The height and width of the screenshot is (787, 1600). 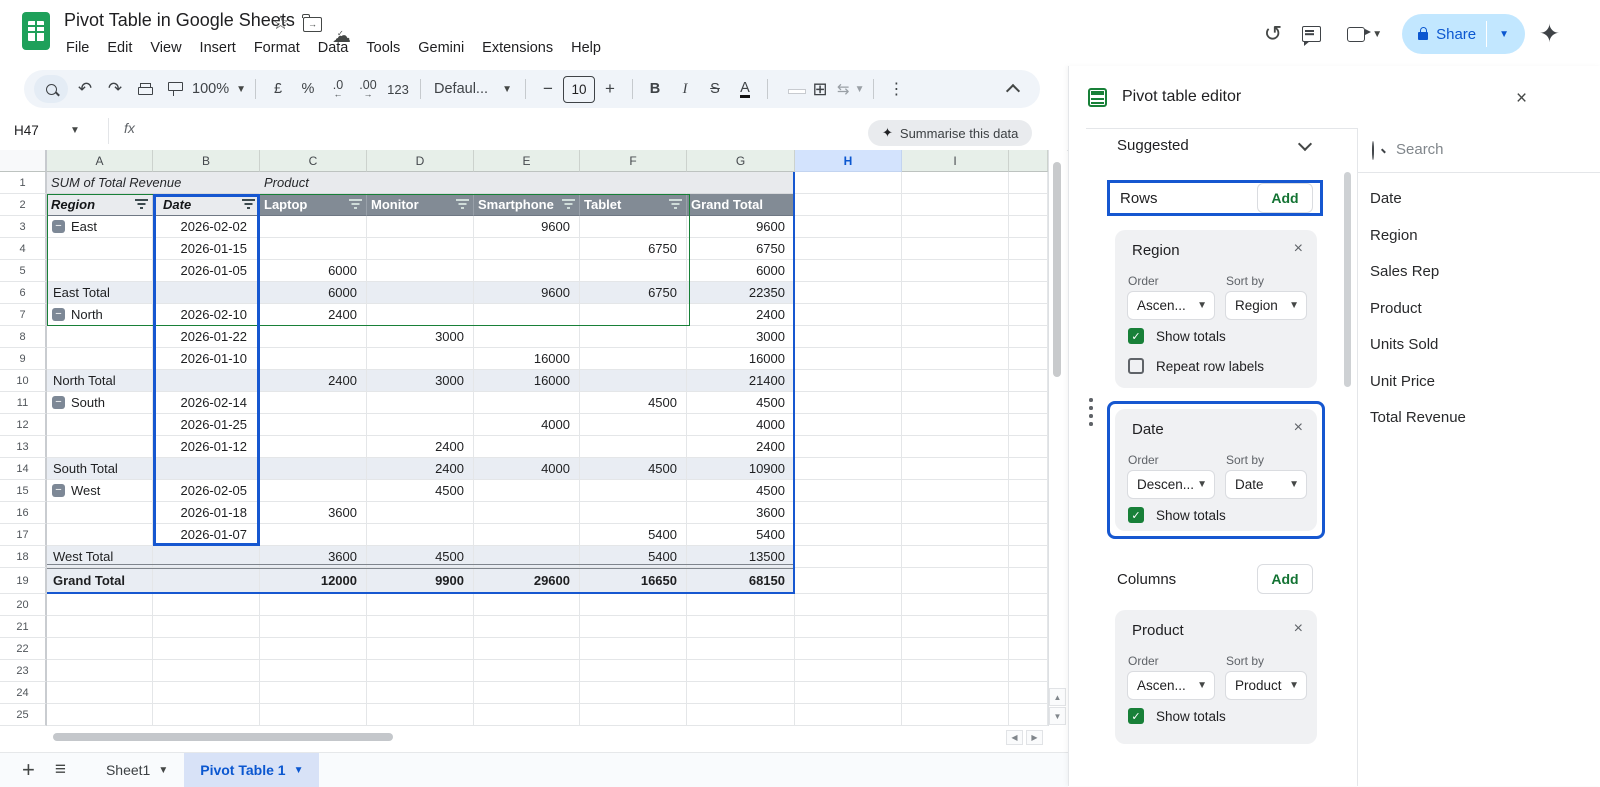 What do you see at coordinates (280, 23) in the screenshot?
I see `star-icon: ☆` at bounding box center [280, 23].